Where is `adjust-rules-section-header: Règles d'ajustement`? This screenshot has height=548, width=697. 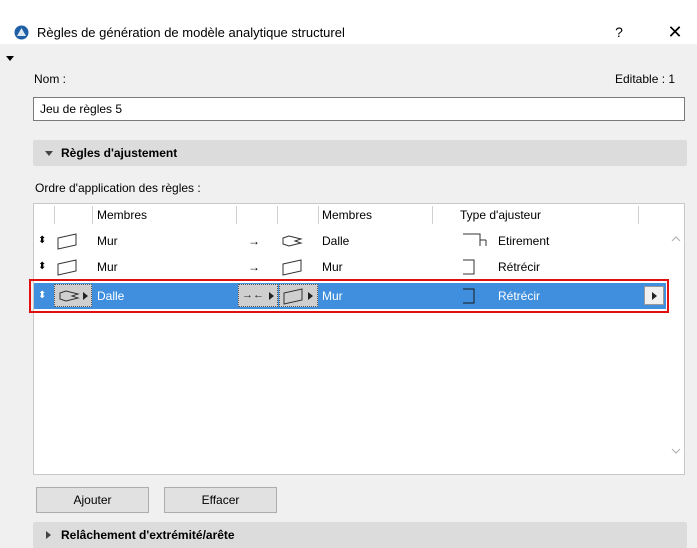
adjust-rules-section-header: Règles d'ajustement is located at coordinates (360, 153).